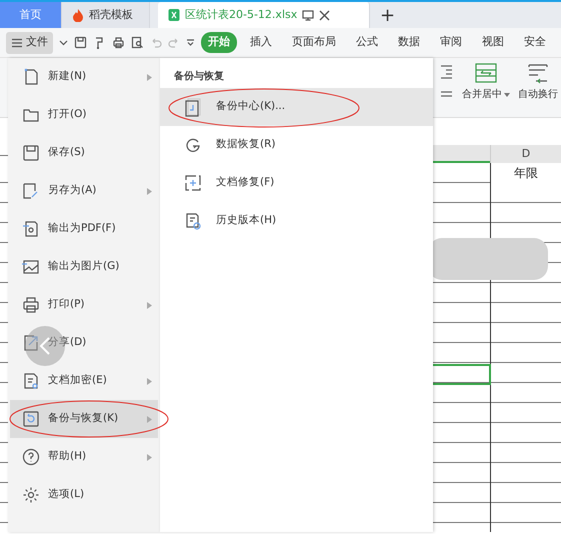 This screenshot has height=534, width=561. What do you see at coordinates (31, 457) in the screenshot?
I see `help-icon` at bounding box center [31, 457].